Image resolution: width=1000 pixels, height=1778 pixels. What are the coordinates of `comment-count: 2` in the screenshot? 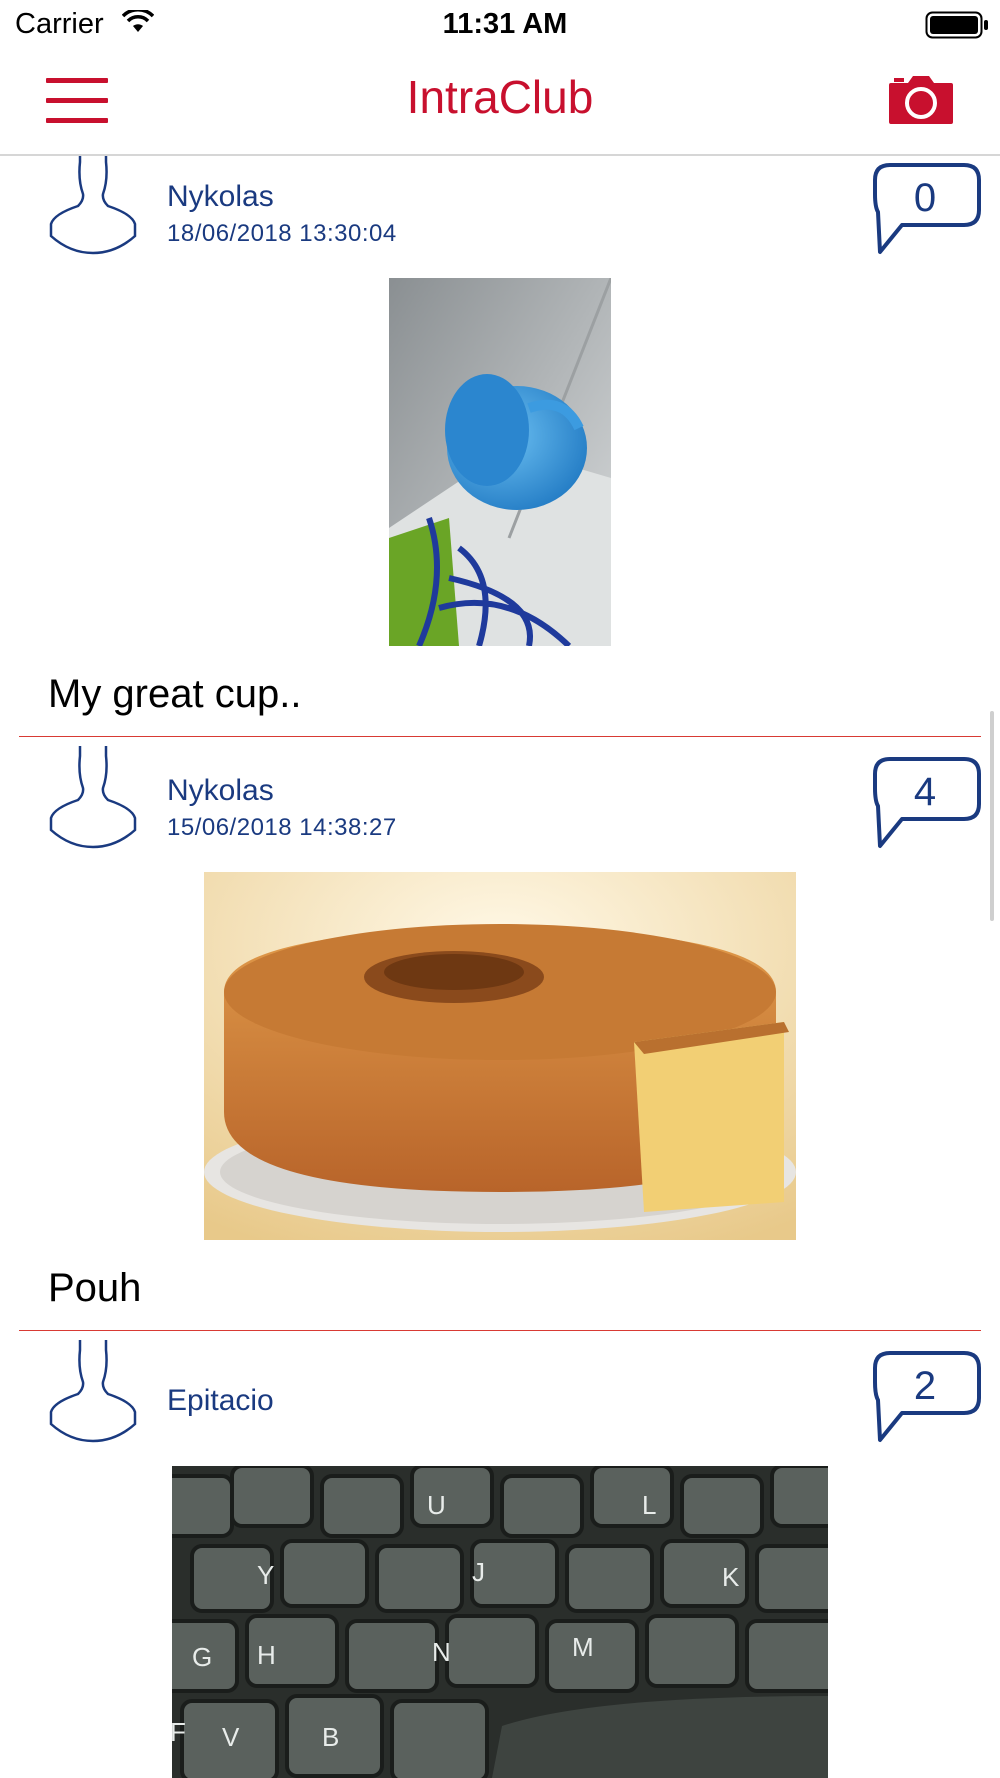 It's located at (925, 1386).